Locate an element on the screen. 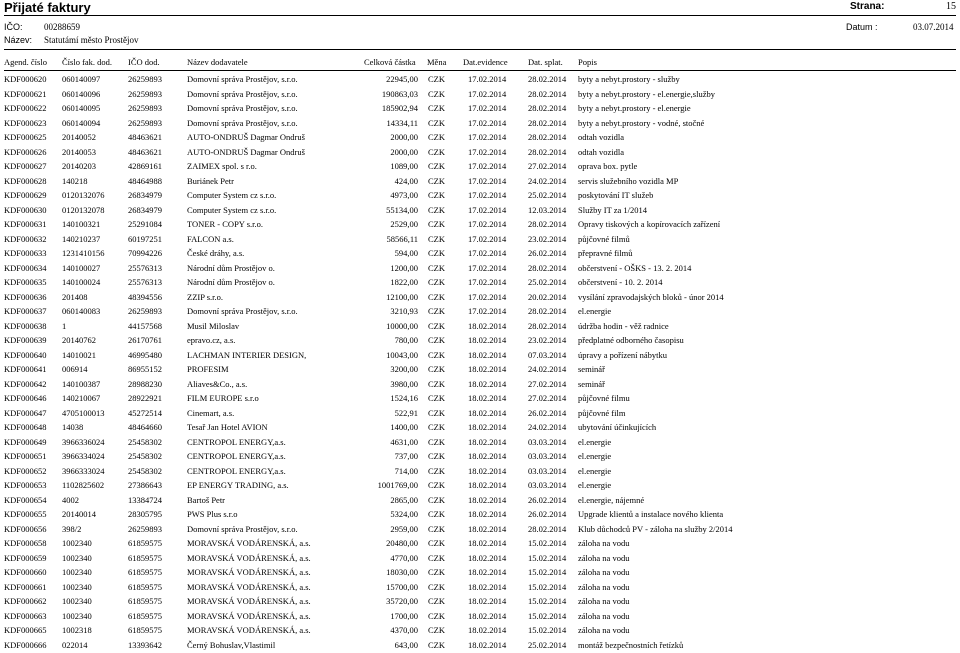  cell-cislo-fak: 060140083 is located at coordinates (81, 311).